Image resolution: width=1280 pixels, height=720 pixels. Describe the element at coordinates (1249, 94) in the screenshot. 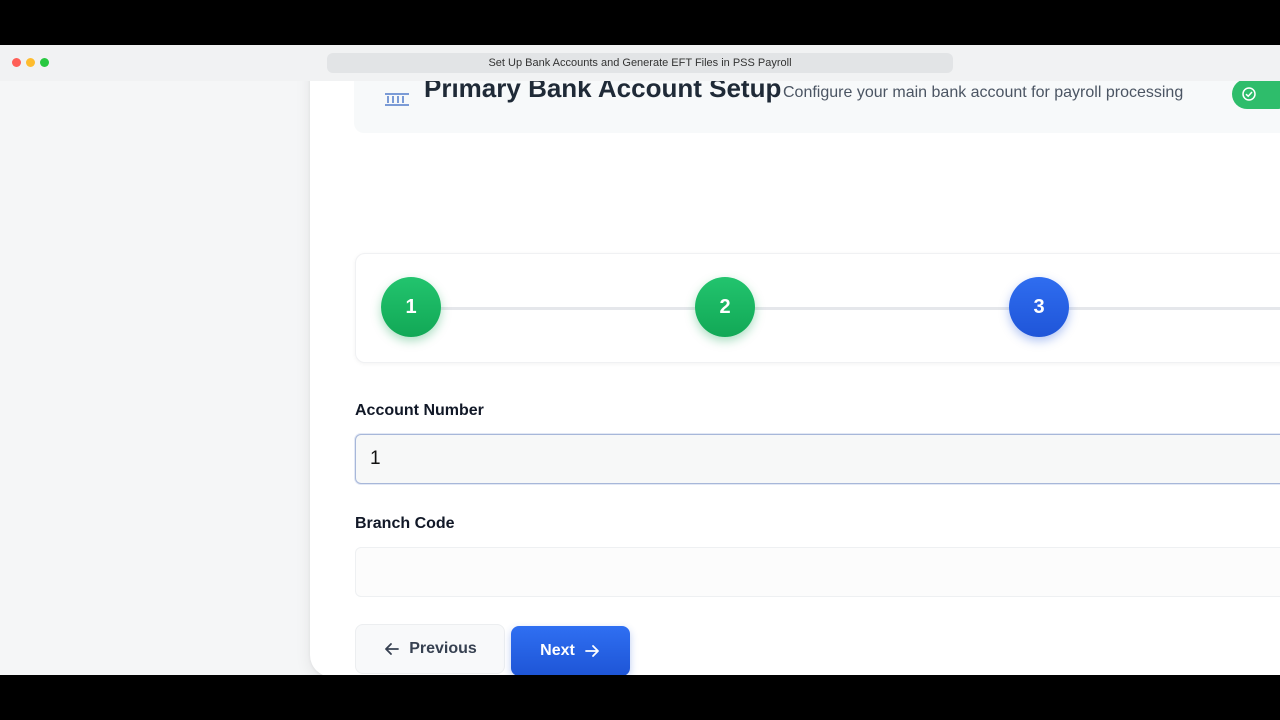

I see `check-circle-icon` at that location.